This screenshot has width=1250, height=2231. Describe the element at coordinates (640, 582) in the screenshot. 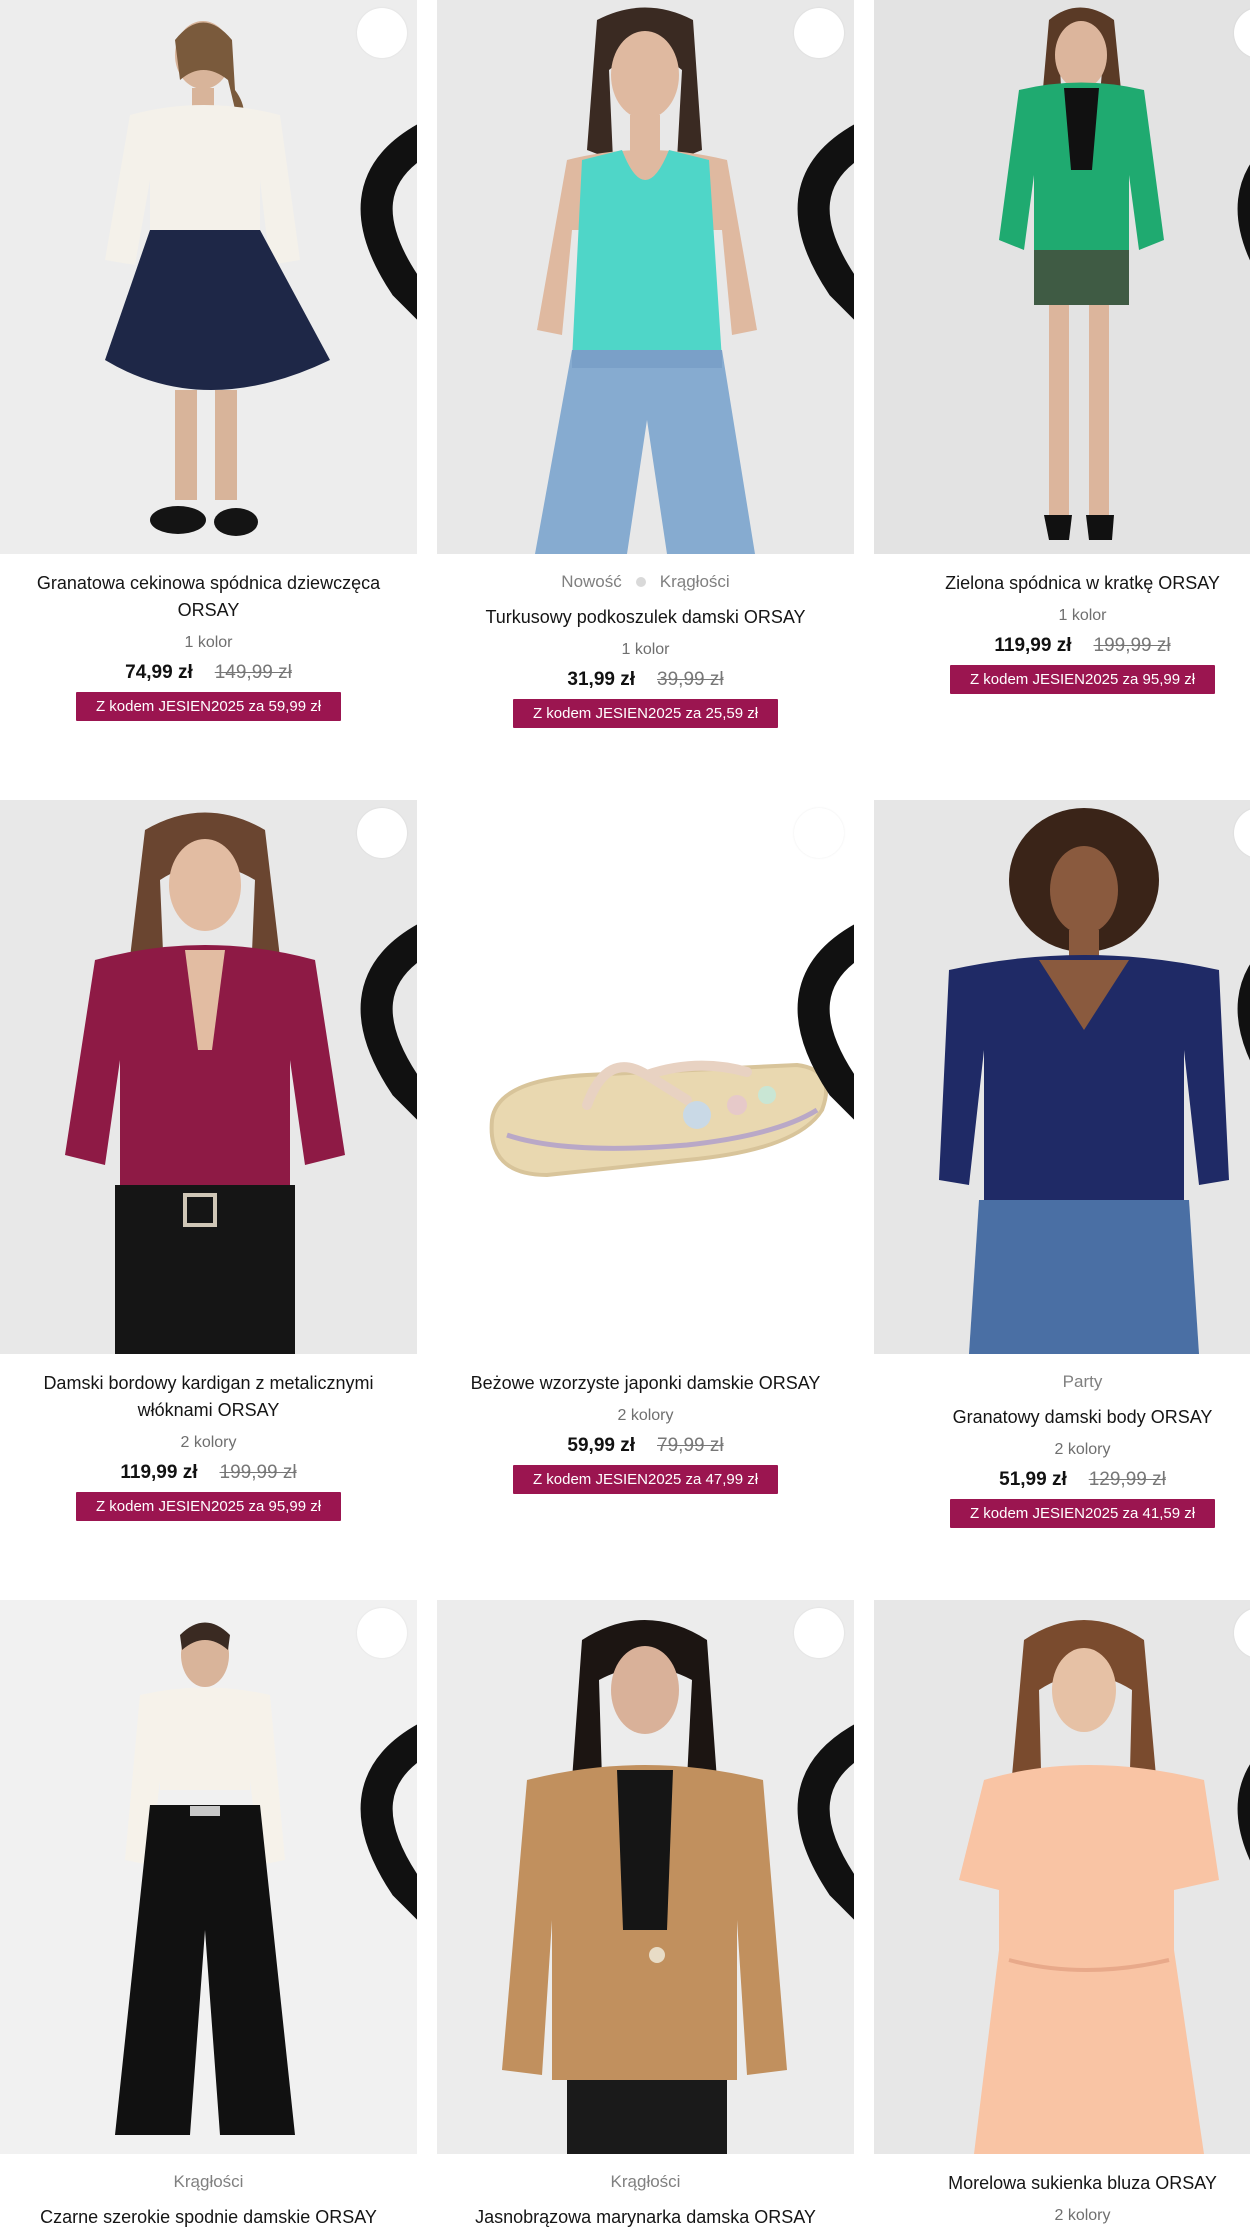

I see `tag-separator` at that location.